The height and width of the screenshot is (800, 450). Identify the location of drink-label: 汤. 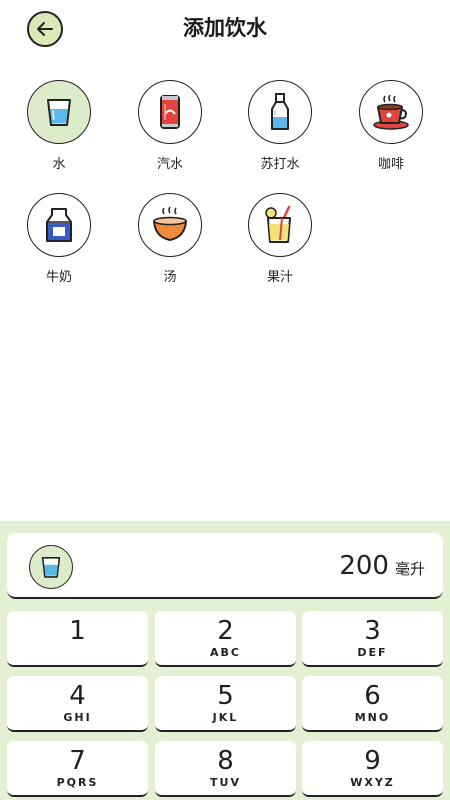
(170, 277).